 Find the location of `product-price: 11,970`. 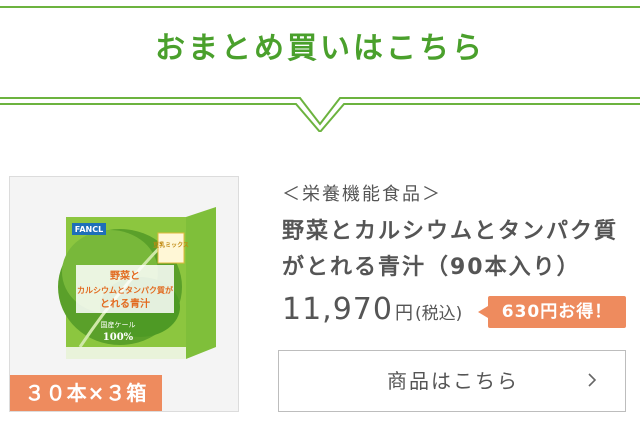

product-price: 11,970 is located at coordinates (337, 309).